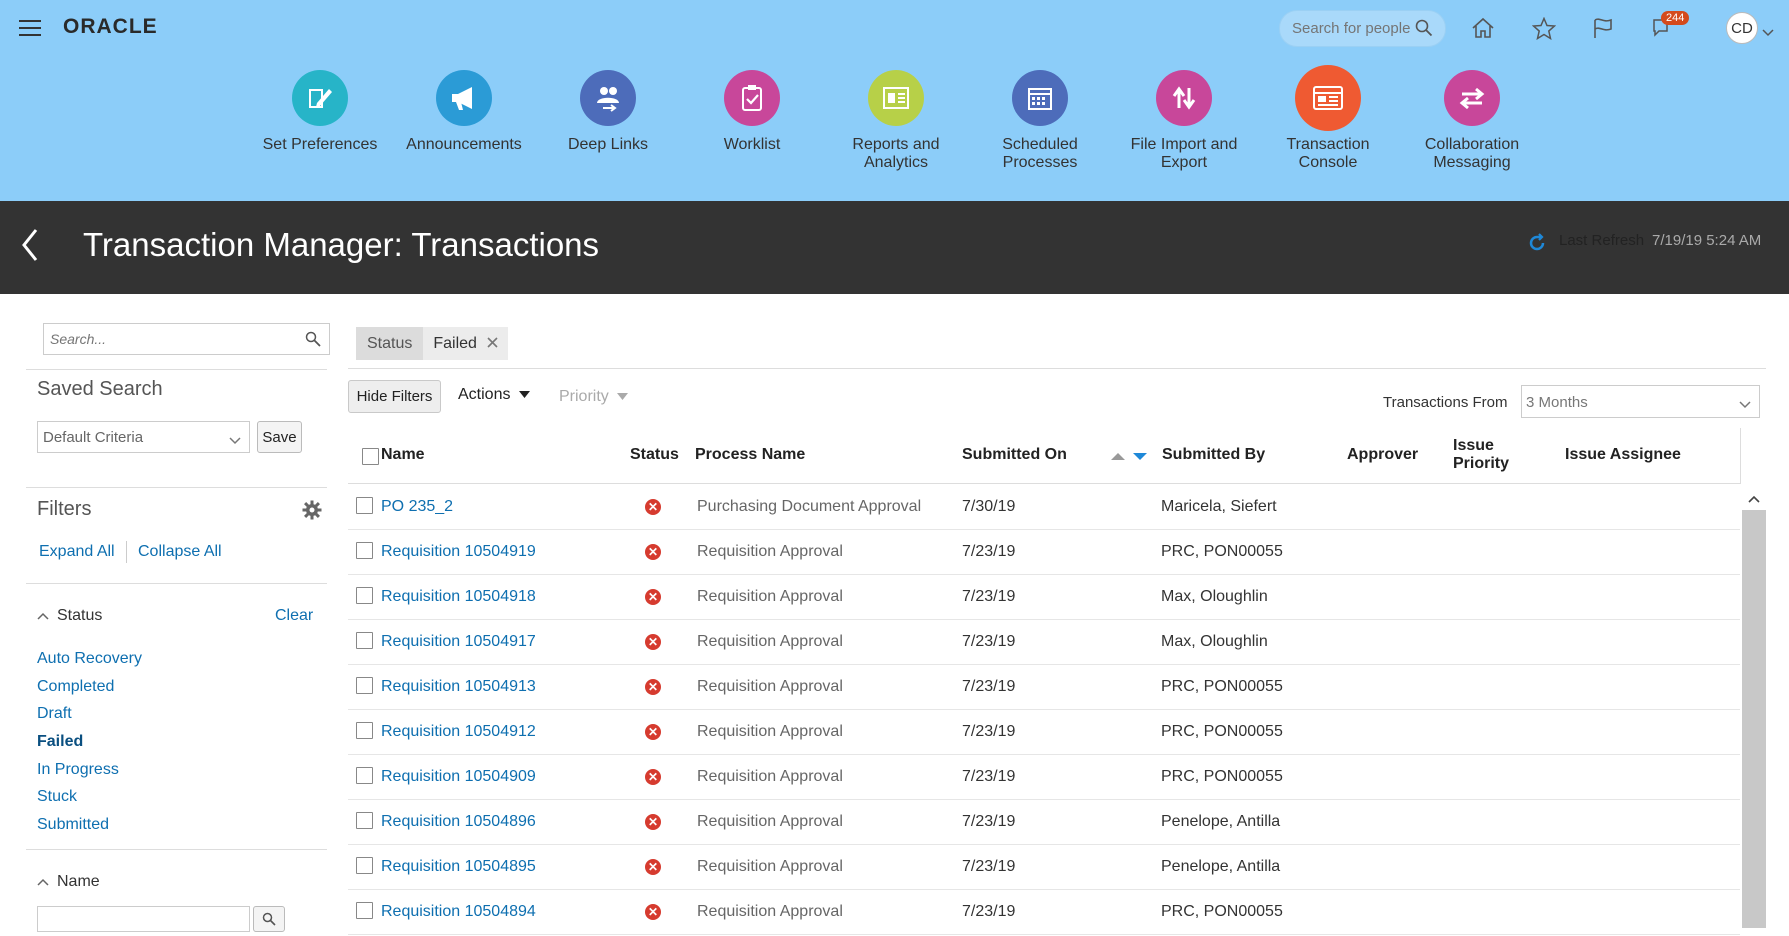 This screenshot has height=936, width=1789. I want to click on menu-icon, so click(30, 28).